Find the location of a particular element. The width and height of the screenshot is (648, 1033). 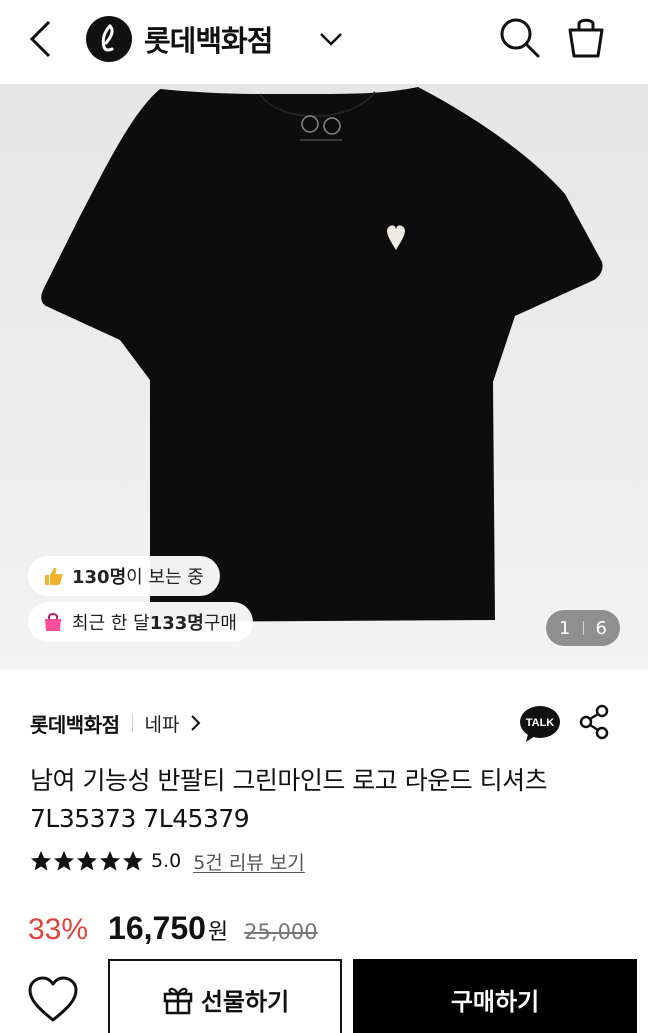

pager-separator is located at coordinates (583, 628).